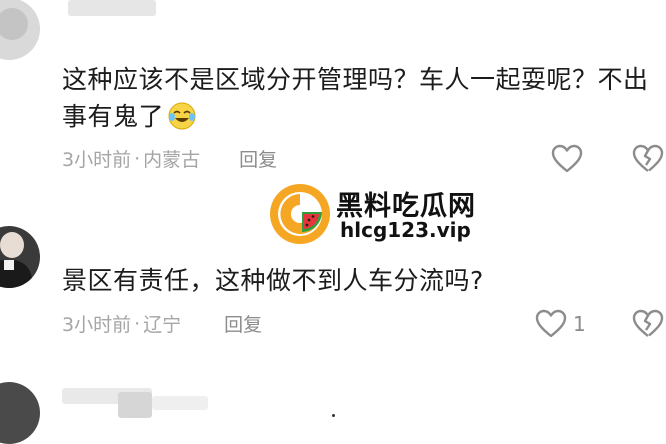  What do you see at coordinates (333, 415) in the screenshot?
I see `dot-mark` at bounding box center [333, 415].